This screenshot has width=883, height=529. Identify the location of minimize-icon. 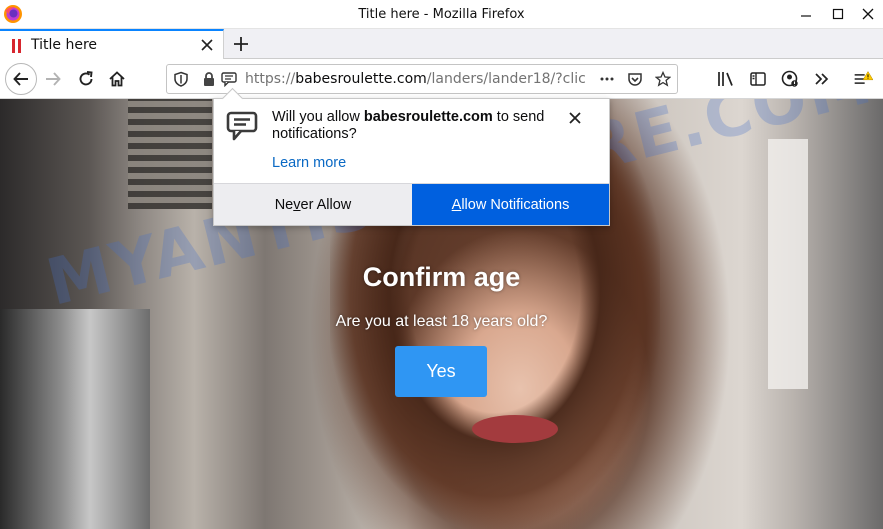
(805, 16).